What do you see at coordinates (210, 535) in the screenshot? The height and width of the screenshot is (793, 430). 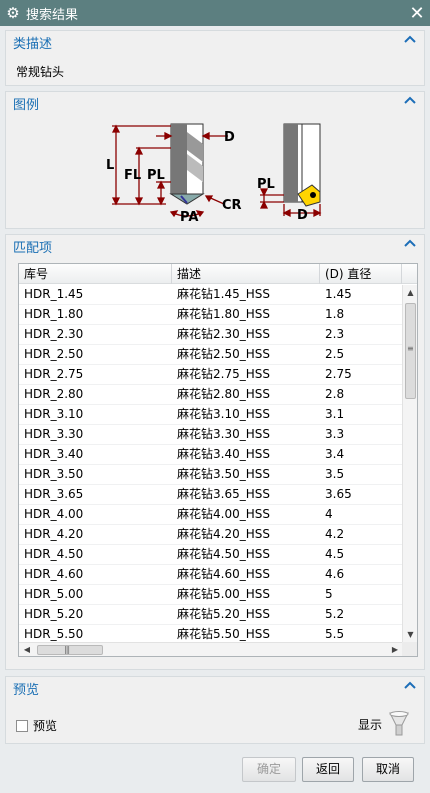 I see `table-row: HDR_4.20 麻花钻4.20_HSS 4.2` at bounding box center [210, 535].